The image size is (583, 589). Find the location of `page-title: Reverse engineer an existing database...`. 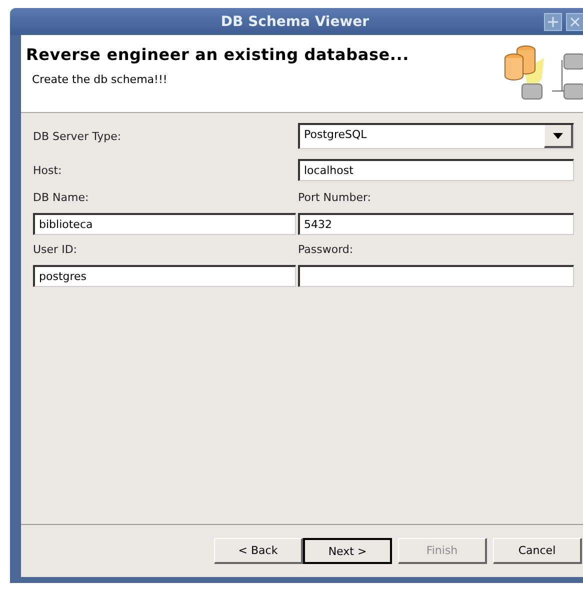

page-title: Reverse engineer an existing database... is located at coordinates (218, 54).